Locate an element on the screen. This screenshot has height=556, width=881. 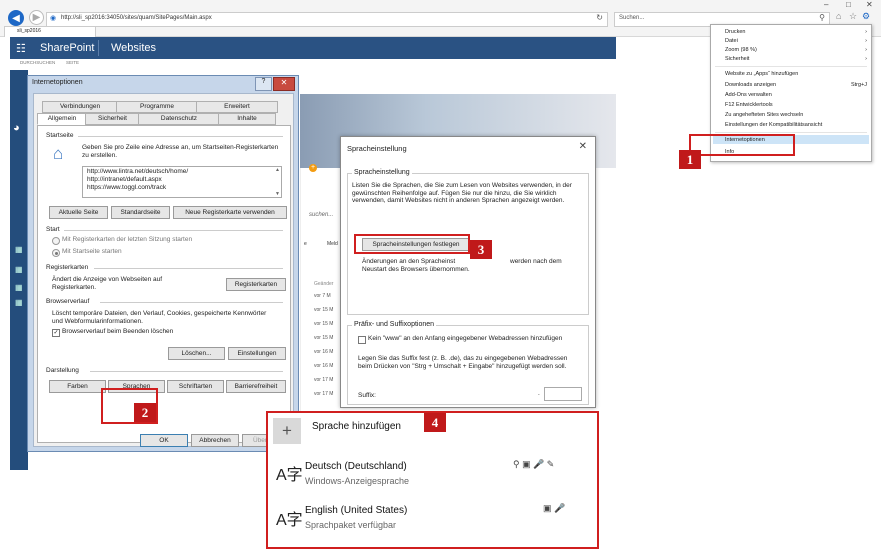
background-row: vor 16 M is located at coordinates (324, 352).